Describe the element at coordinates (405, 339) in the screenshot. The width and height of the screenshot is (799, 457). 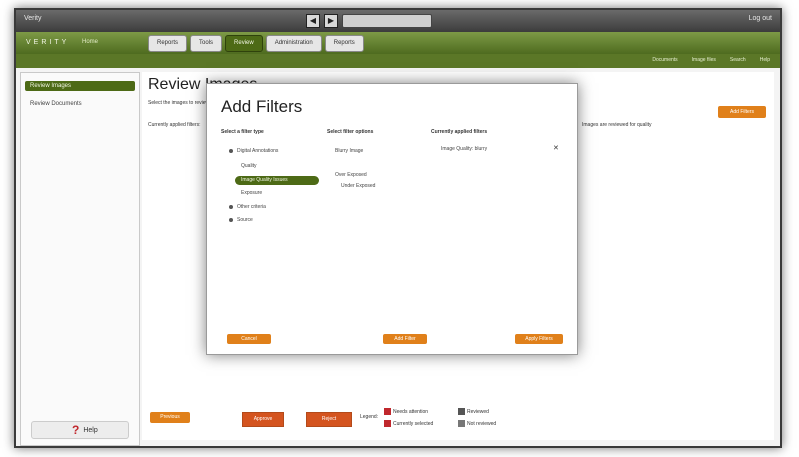
I see `add-filter-button: Add Filter` at that location.